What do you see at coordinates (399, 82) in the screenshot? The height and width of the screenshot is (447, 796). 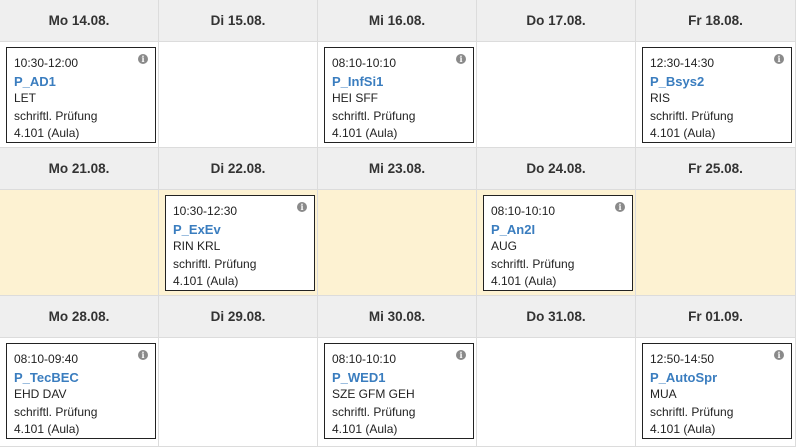 I see `exam-code-link: P_InfSi1` at bounding box center [399, 82].